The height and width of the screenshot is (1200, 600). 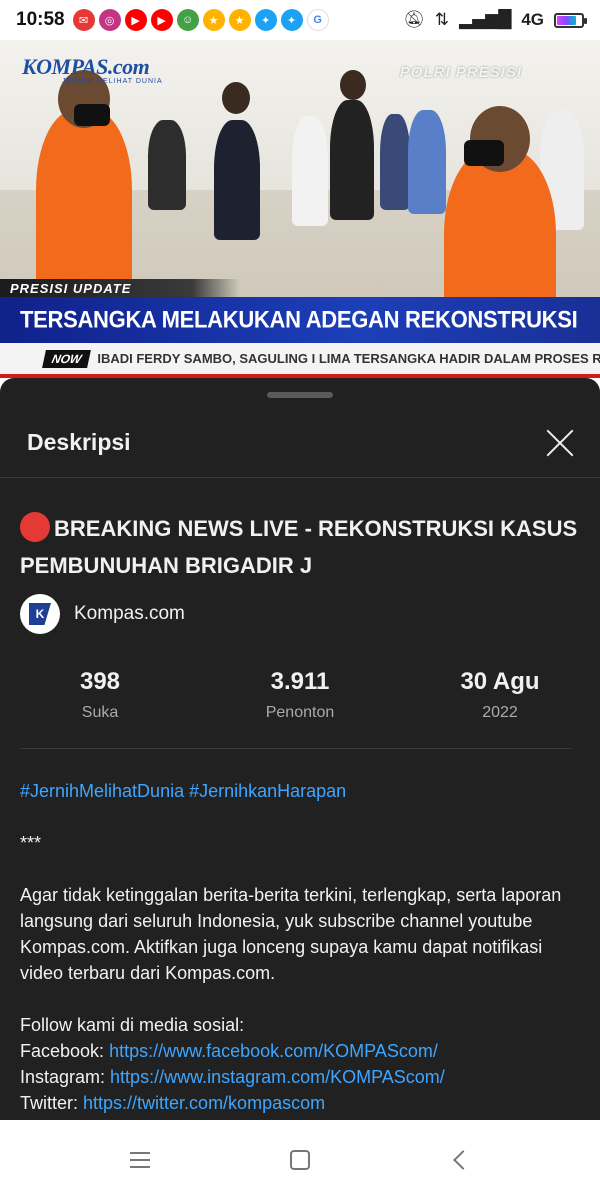 What do you see at coordinates (300, 443) in the screenshot?
I see `panel-header: Deskripsi` at bounding box center [300, 443].